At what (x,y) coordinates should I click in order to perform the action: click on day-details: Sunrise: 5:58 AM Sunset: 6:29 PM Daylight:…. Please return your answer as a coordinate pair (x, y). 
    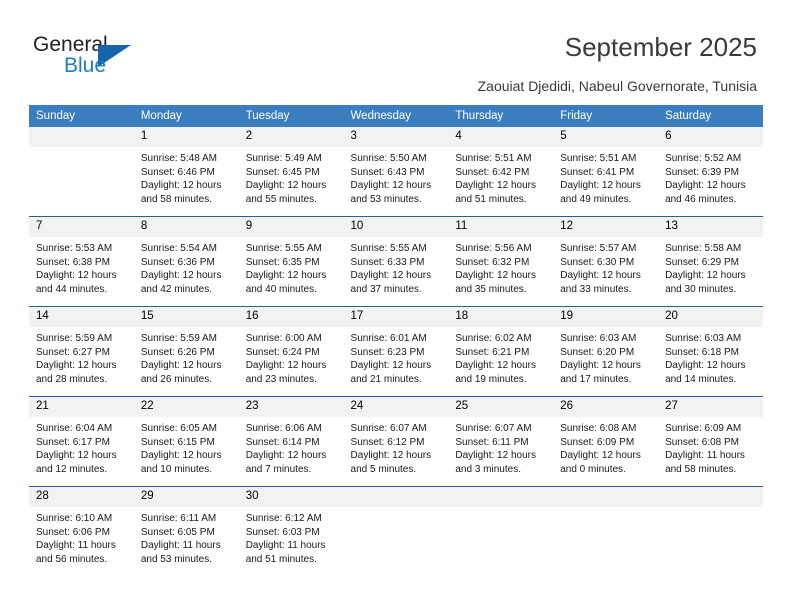
    Looking at the image, I should click on (710, 266).